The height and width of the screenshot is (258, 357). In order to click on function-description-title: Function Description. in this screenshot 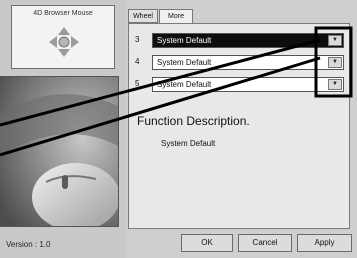, I will do `click(193, 121)`.